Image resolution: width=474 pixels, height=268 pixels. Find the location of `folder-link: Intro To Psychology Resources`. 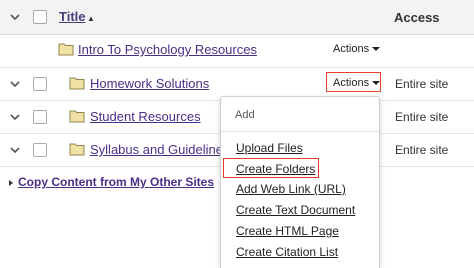

folder-link: Intro To Psychology Resources is located at coordinates (167, 49).